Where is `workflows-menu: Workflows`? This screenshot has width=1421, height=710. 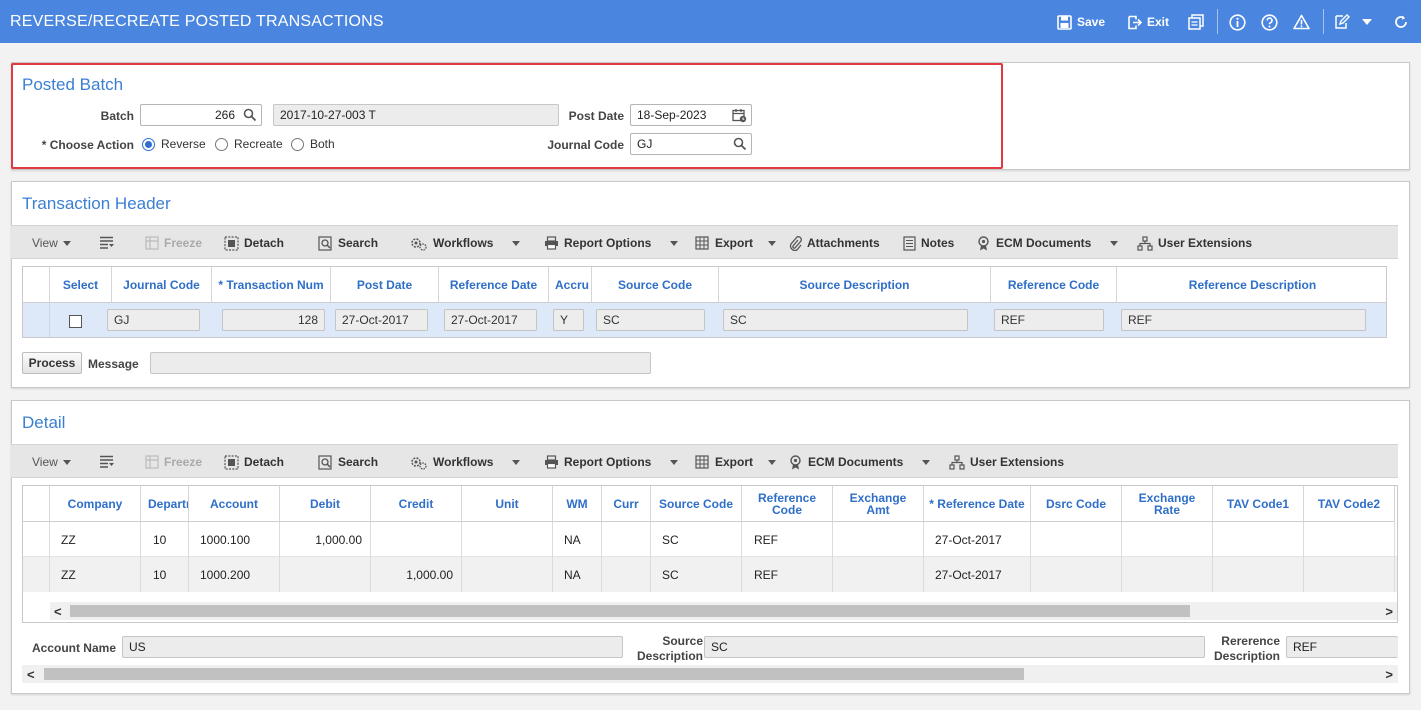 workflows-menu: Workflows is located at coordinates (465, 462).